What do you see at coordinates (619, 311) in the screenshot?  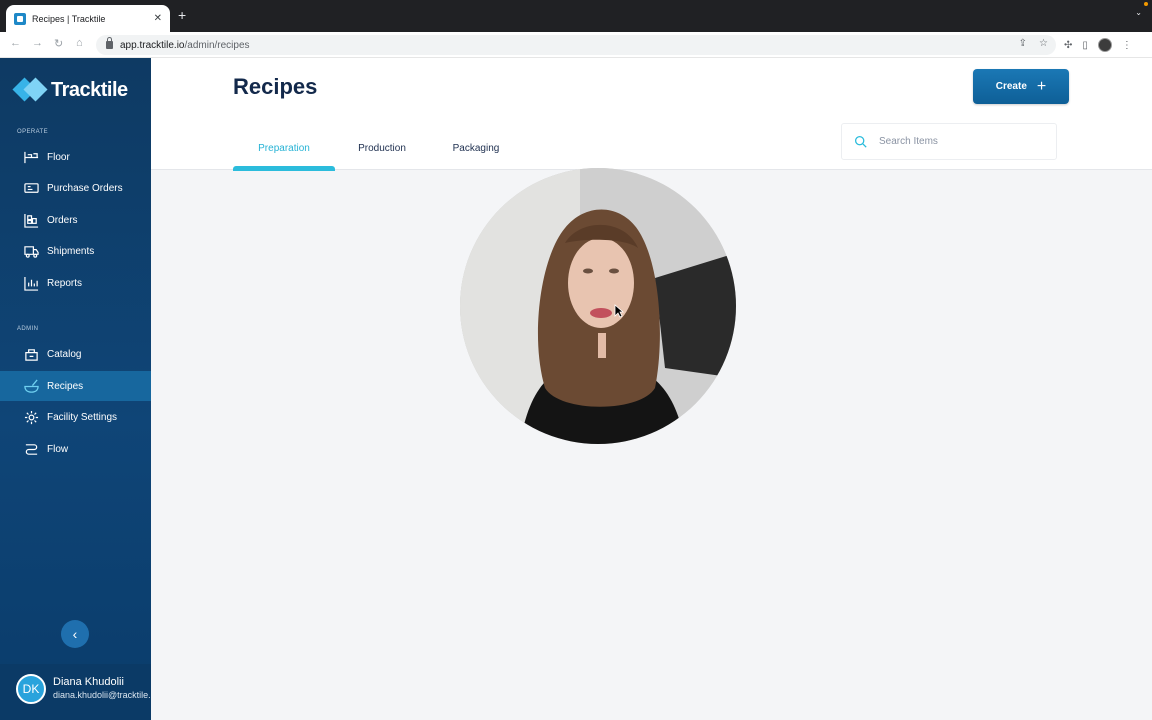 I see `mouse-cursor-icon` at bounding box center [619, 311].